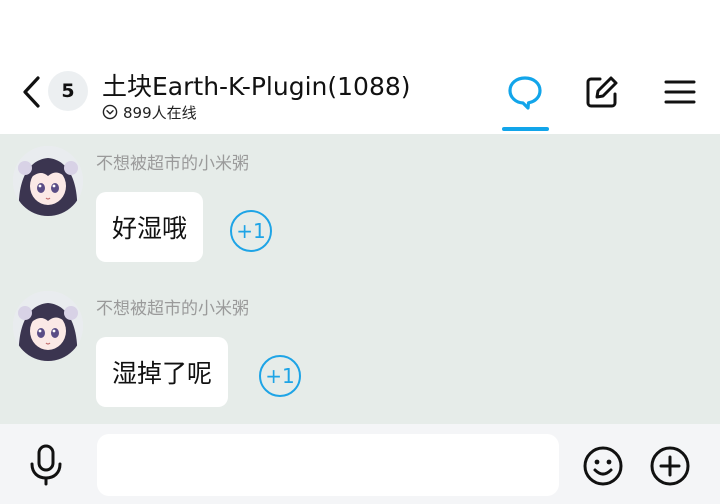 The image size is (720, 504). I want to click on message-bubble: 湿掉了呢, so click(162, 372).